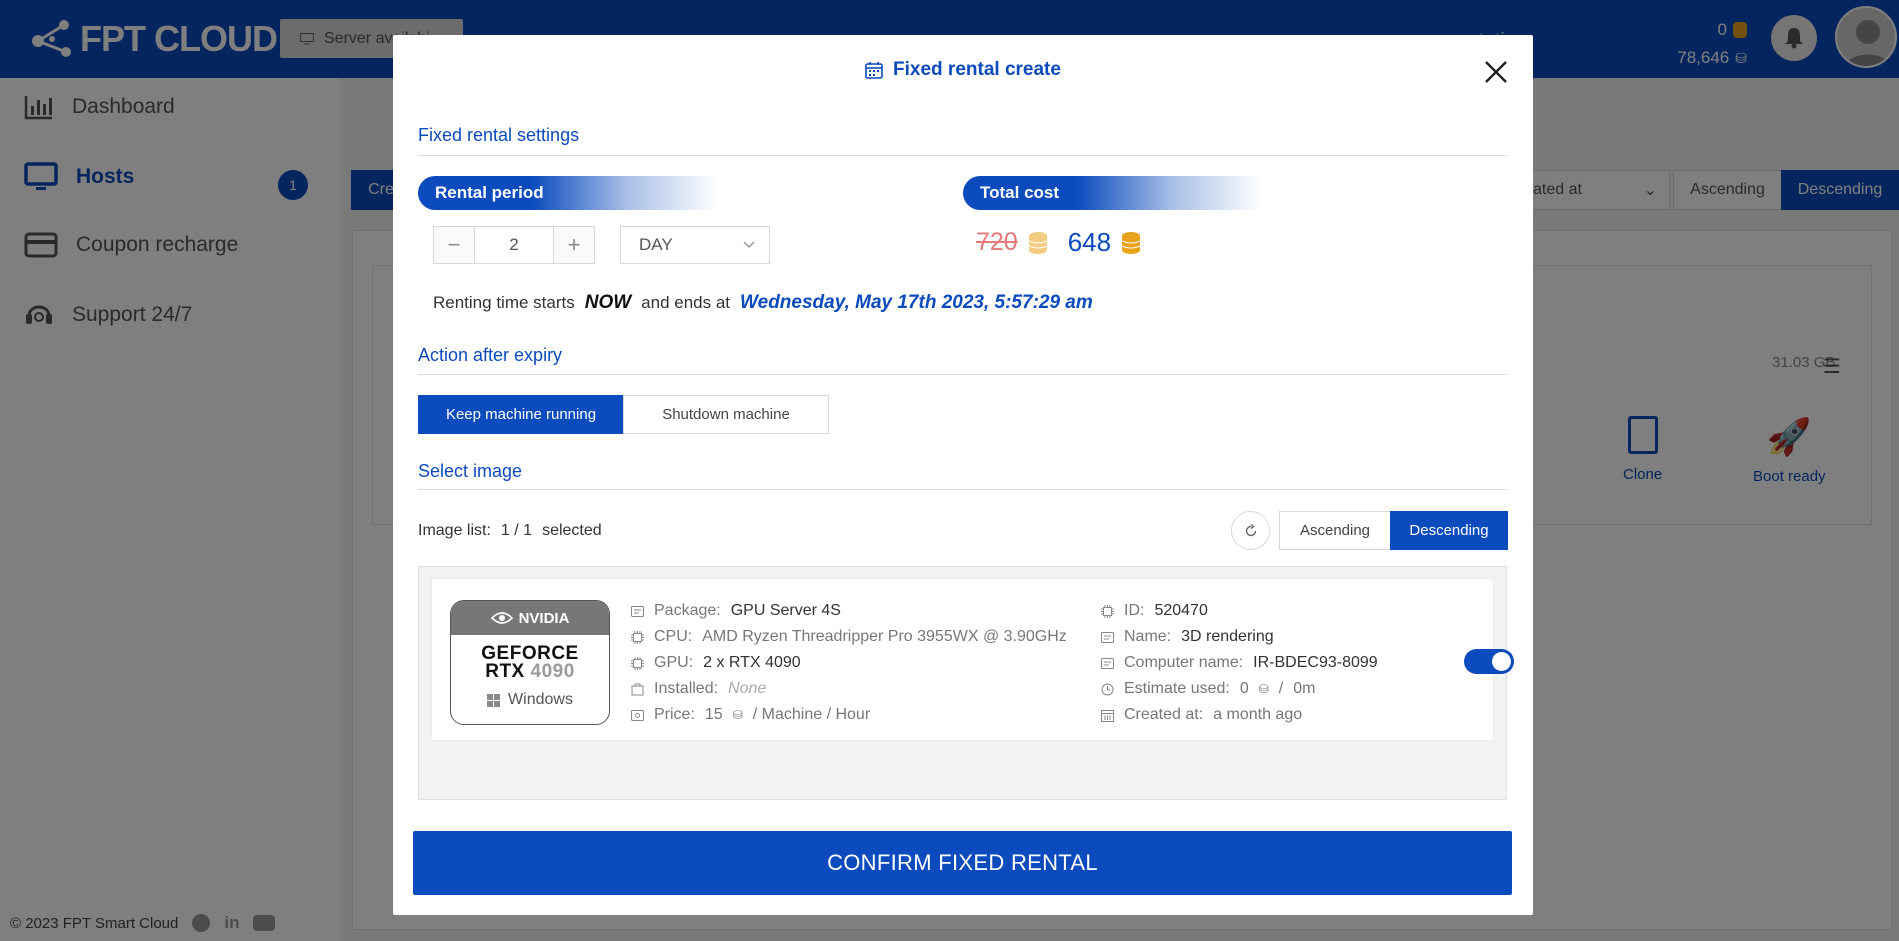 This screenshot has width=1899, height=941. What do you see at coordinates (1089, 242) in the screenshot?
I see `final-cost: 648` at bounding box center [1089, 242].